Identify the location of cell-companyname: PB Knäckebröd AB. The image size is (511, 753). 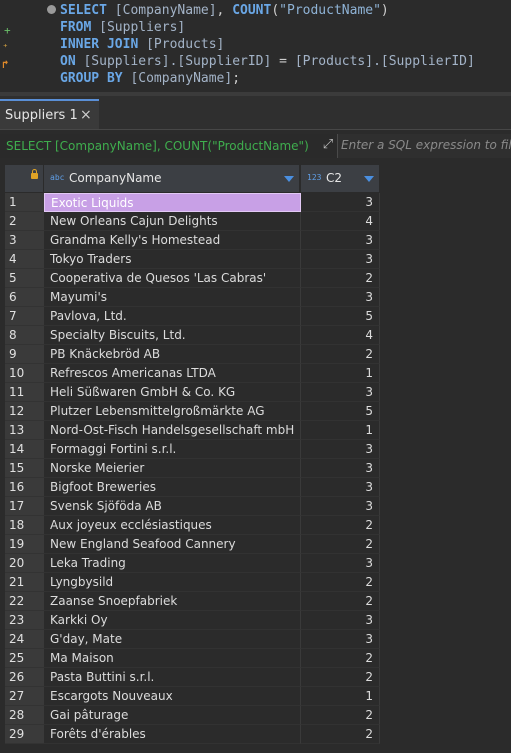
(172, 354).